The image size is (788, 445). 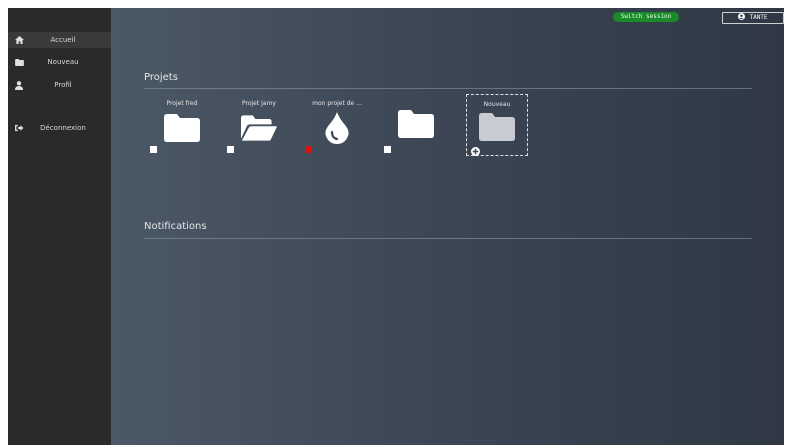 I want to click on sidebar-item-accueil: Accueil, so click(x=59, y=40).